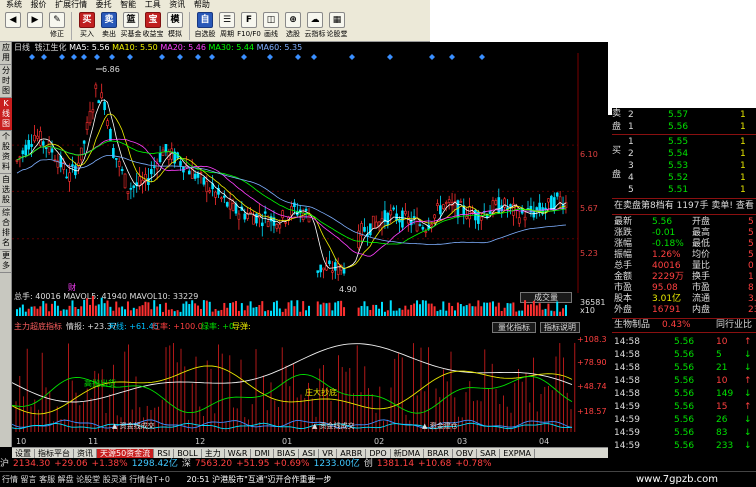 This screenshot has width=756, height=487. Describe the element at coordinates (662, 222) in the screenshot. I see `stat-value: 5.56` at that location.